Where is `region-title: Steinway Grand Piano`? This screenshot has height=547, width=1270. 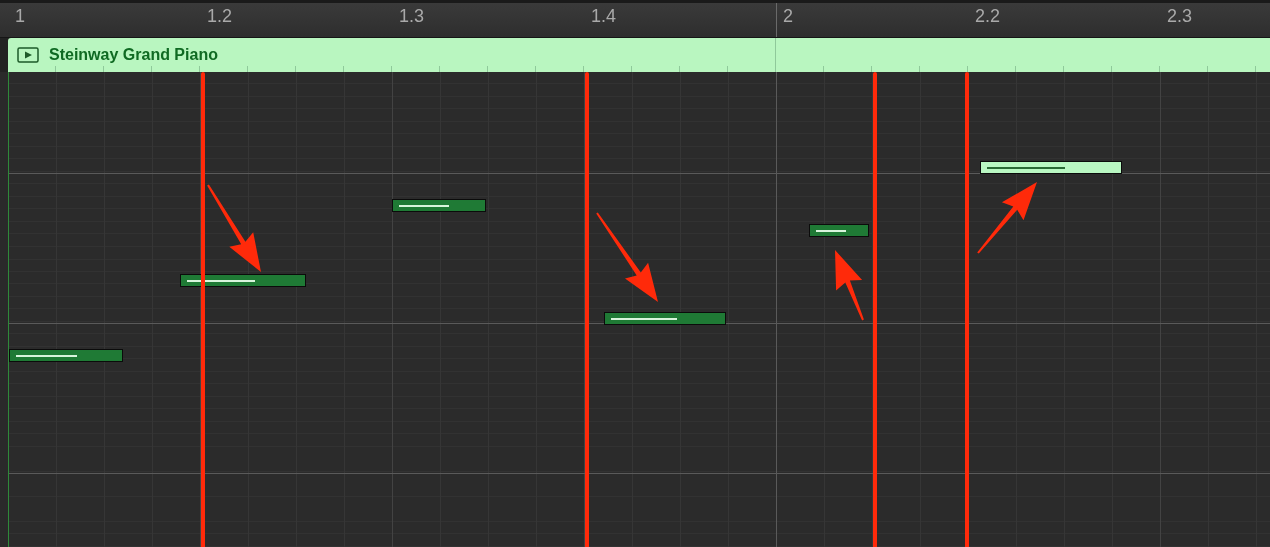 region-title: Steinway Grand Piano is located at coordinates (133, 55).